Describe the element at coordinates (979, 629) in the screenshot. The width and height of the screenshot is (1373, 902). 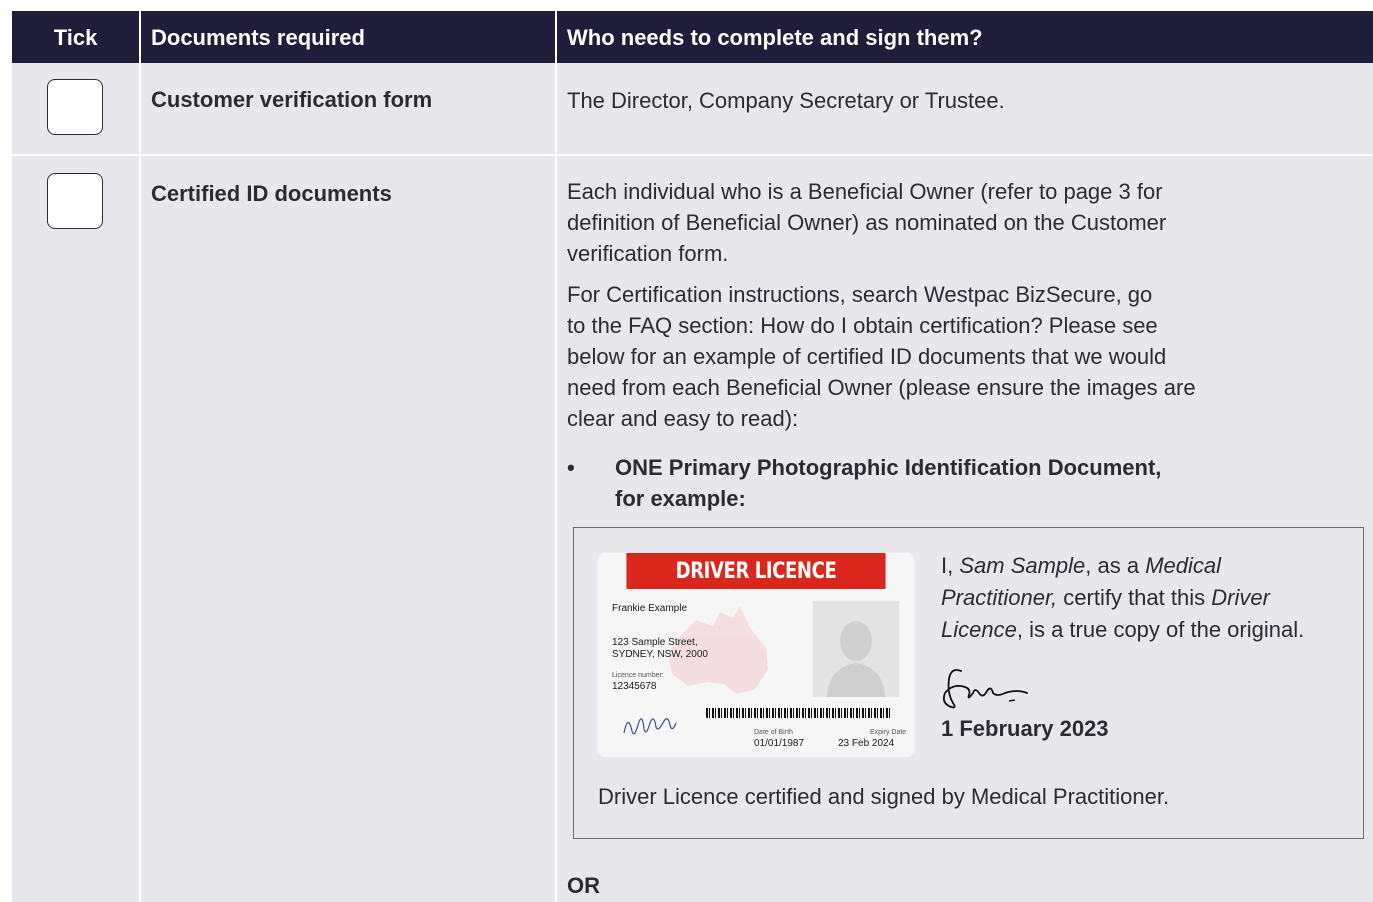
I see `document-type: Licence` at that location.